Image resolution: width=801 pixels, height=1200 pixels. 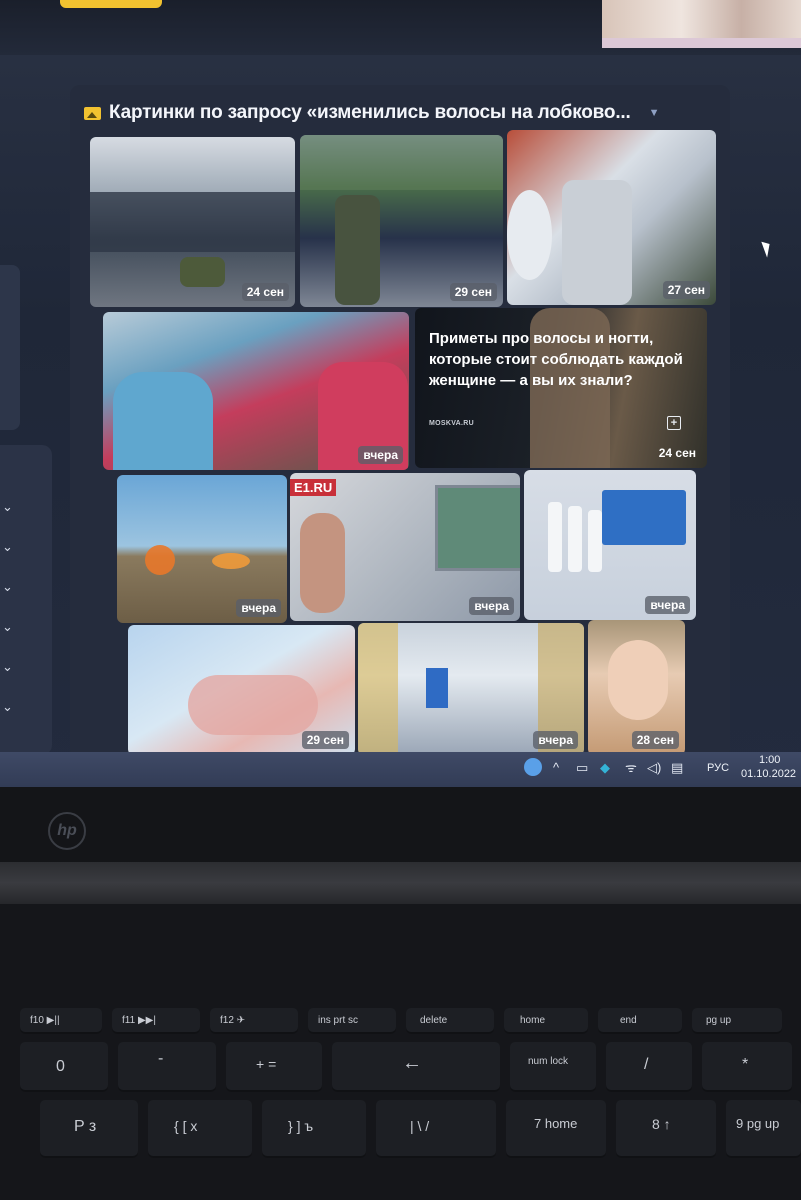 I want to click on key-bracket-left: { [ х, so click(x=200, y=1129).